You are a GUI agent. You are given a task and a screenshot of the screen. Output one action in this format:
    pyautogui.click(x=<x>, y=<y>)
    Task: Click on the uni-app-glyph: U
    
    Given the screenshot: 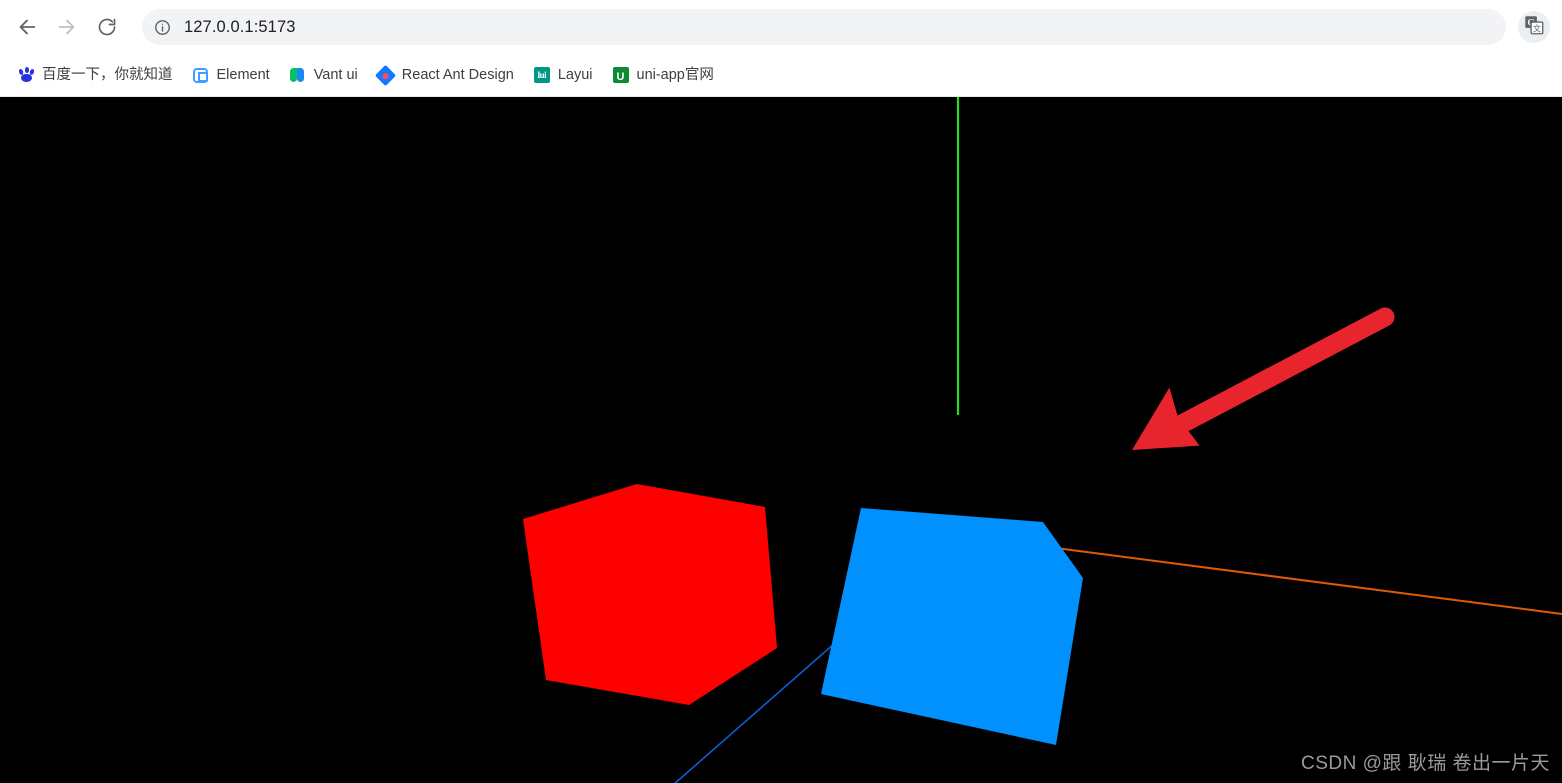 What is the action you would take?
    pyautogui.click(x=620, y=75)
    